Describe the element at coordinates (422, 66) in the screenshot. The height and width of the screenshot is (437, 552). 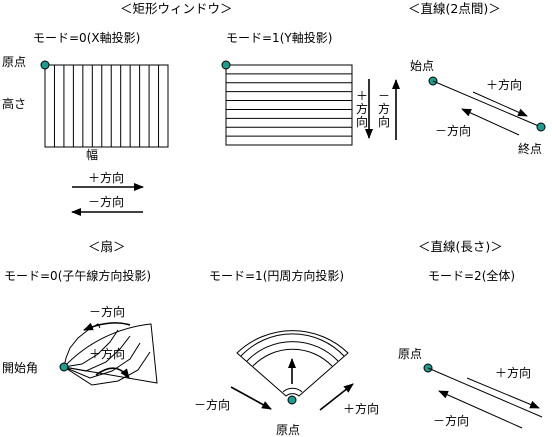
I see `line2pt-start-label: 始点` at that location.